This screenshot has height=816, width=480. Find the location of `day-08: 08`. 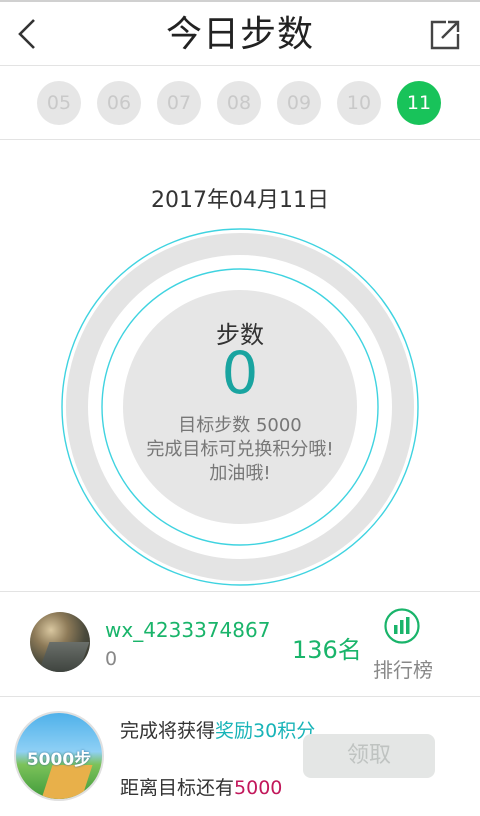

day-08: 08 is located at coordinates (239, 103).